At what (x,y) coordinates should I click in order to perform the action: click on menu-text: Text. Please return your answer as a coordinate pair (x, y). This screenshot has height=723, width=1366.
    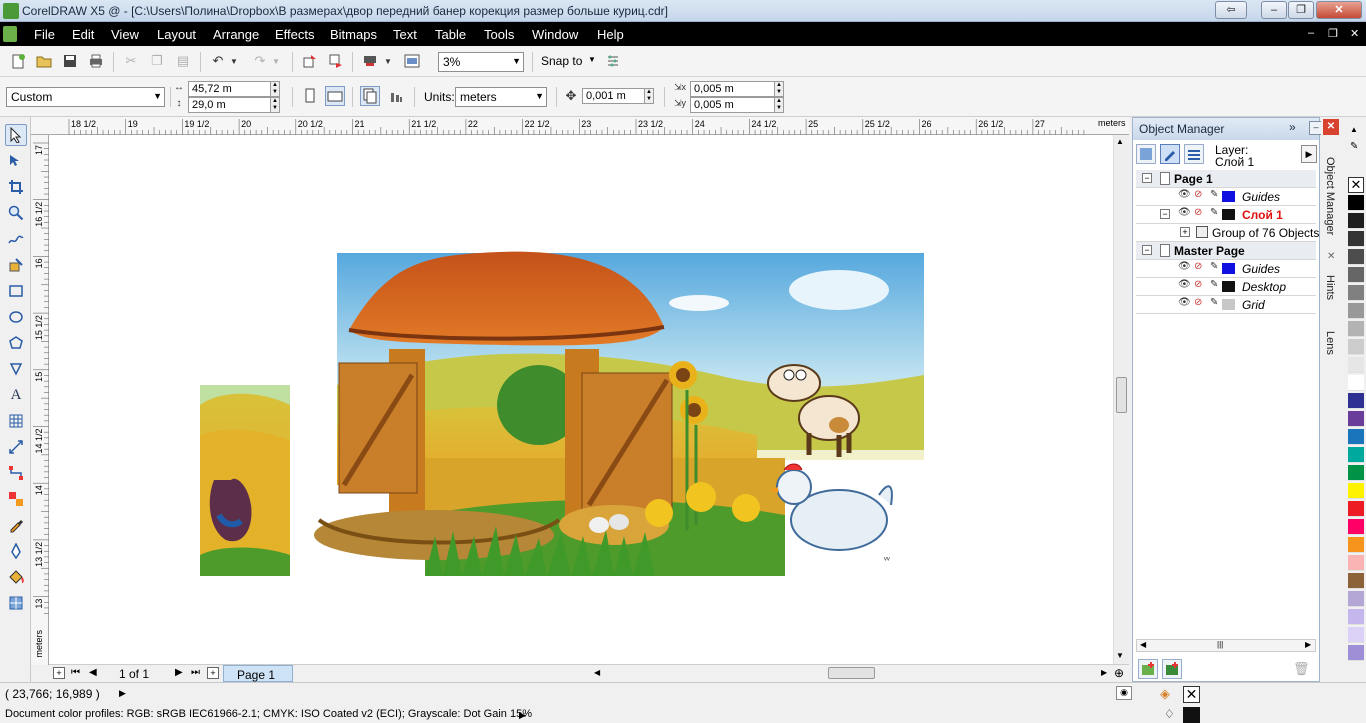
    Looking at the image, I should click on (405, 34).